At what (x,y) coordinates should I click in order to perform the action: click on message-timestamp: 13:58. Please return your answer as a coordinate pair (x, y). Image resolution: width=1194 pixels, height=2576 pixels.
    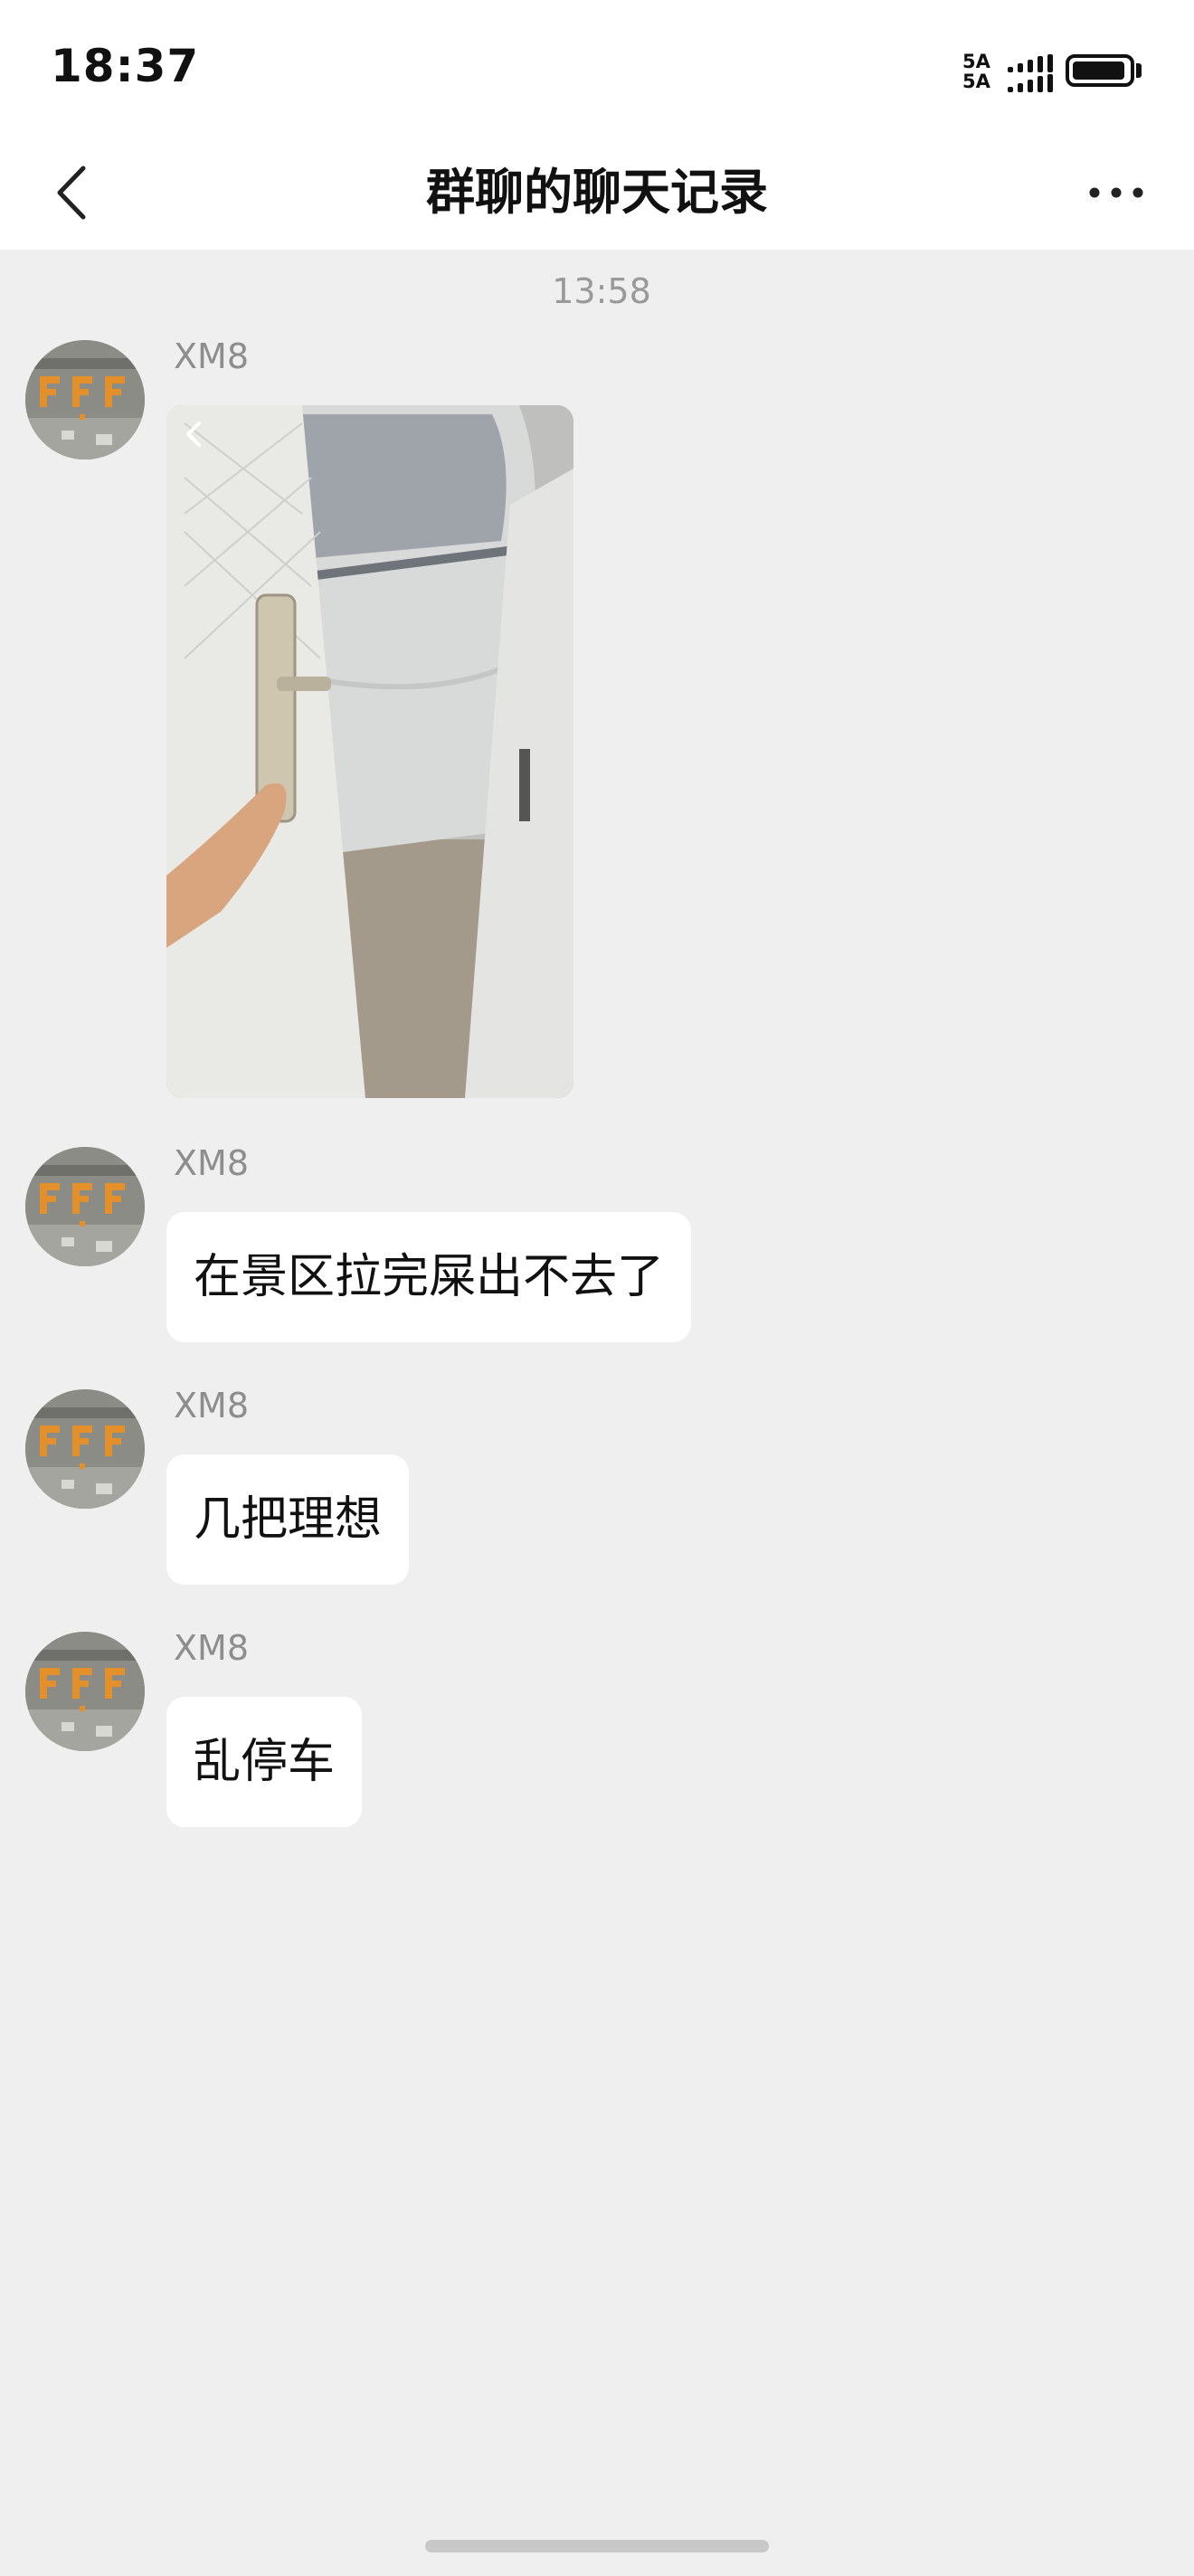
    Looking at the image, I should click on (601, 291).